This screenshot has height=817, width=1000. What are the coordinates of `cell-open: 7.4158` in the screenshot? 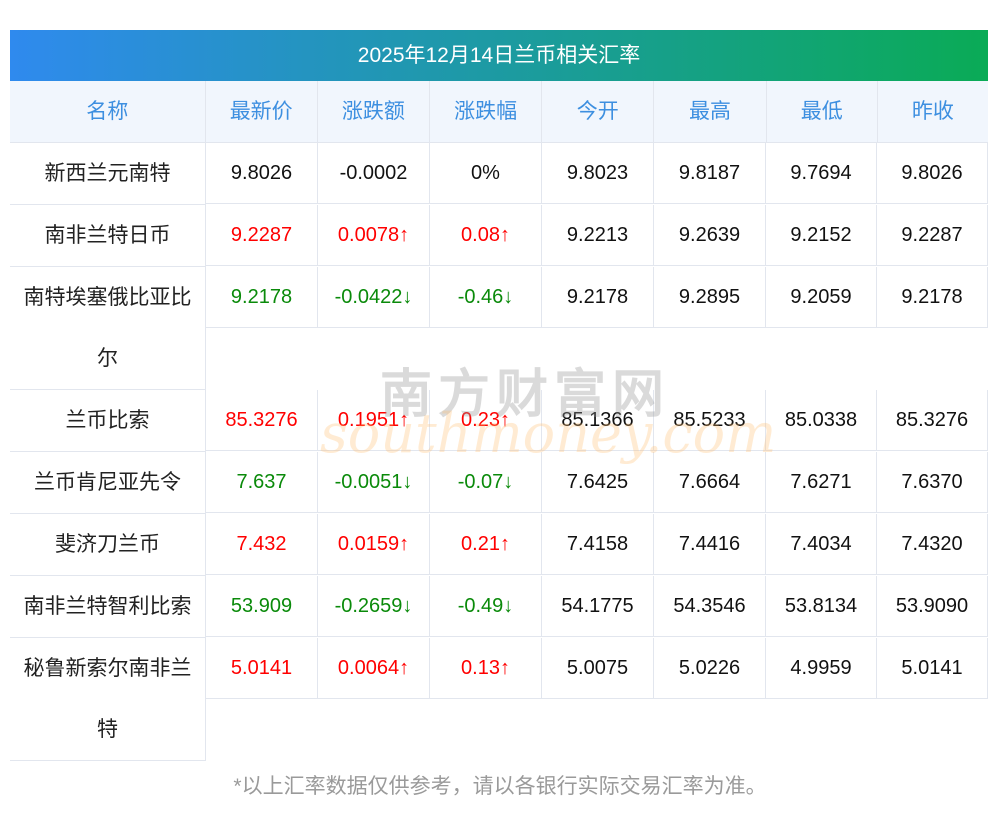 It's located at (598, 544).